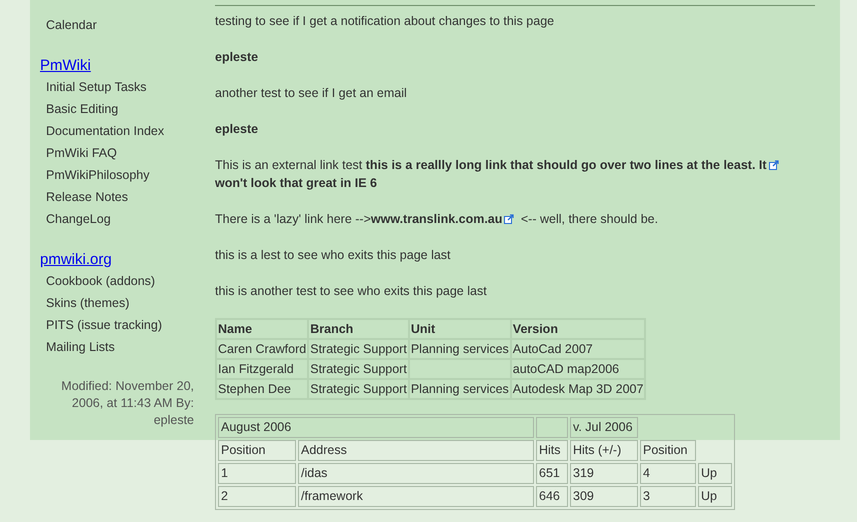 The height and width of the screenshot is (522, 857). What do you see at coordinates (589, 219) in the screenshot?
I see `paragraph-text: <-- well, there should be.` at bounding box center [589, 219].